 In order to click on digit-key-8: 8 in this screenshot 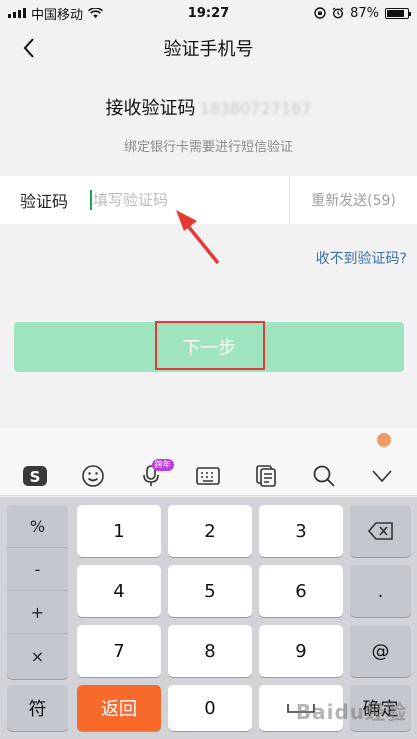, I will do `click(210, 651)`.